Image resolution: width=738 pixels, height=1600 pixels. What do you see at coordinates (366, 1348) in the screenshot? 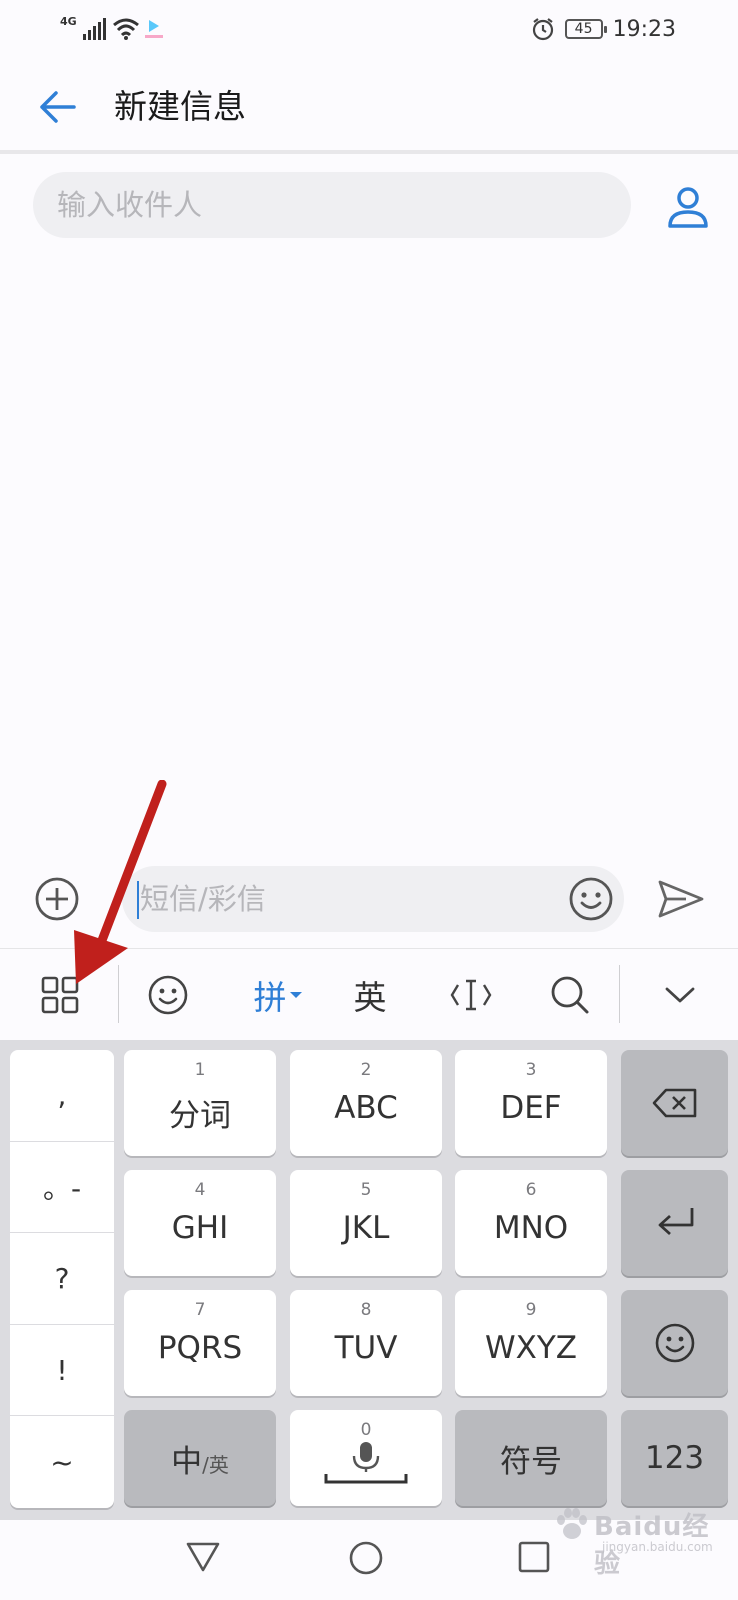
I see `key-label: TUV` at bounding box center [366, 1348].